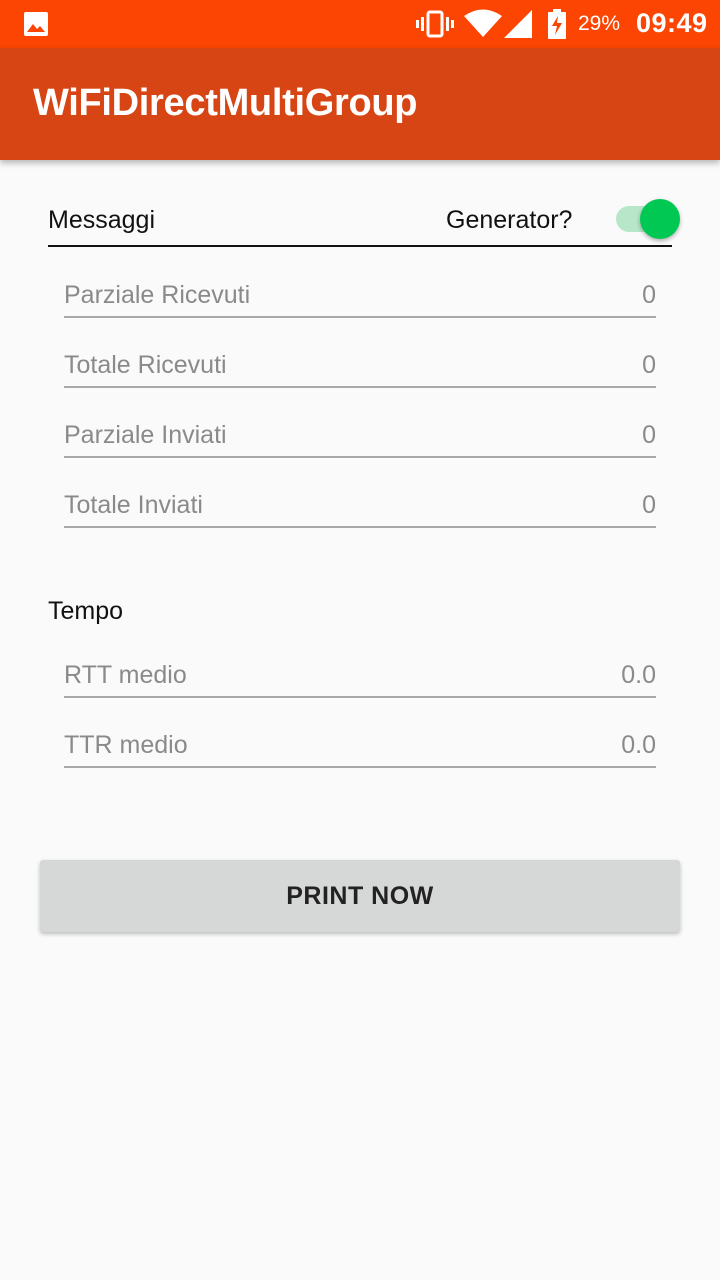  What do you see at coordinates (360, 296) in the screenshot?
I see `field-parziale-ricevuti: Parziale Ricevuti 0` at bounding box center [360, 296].